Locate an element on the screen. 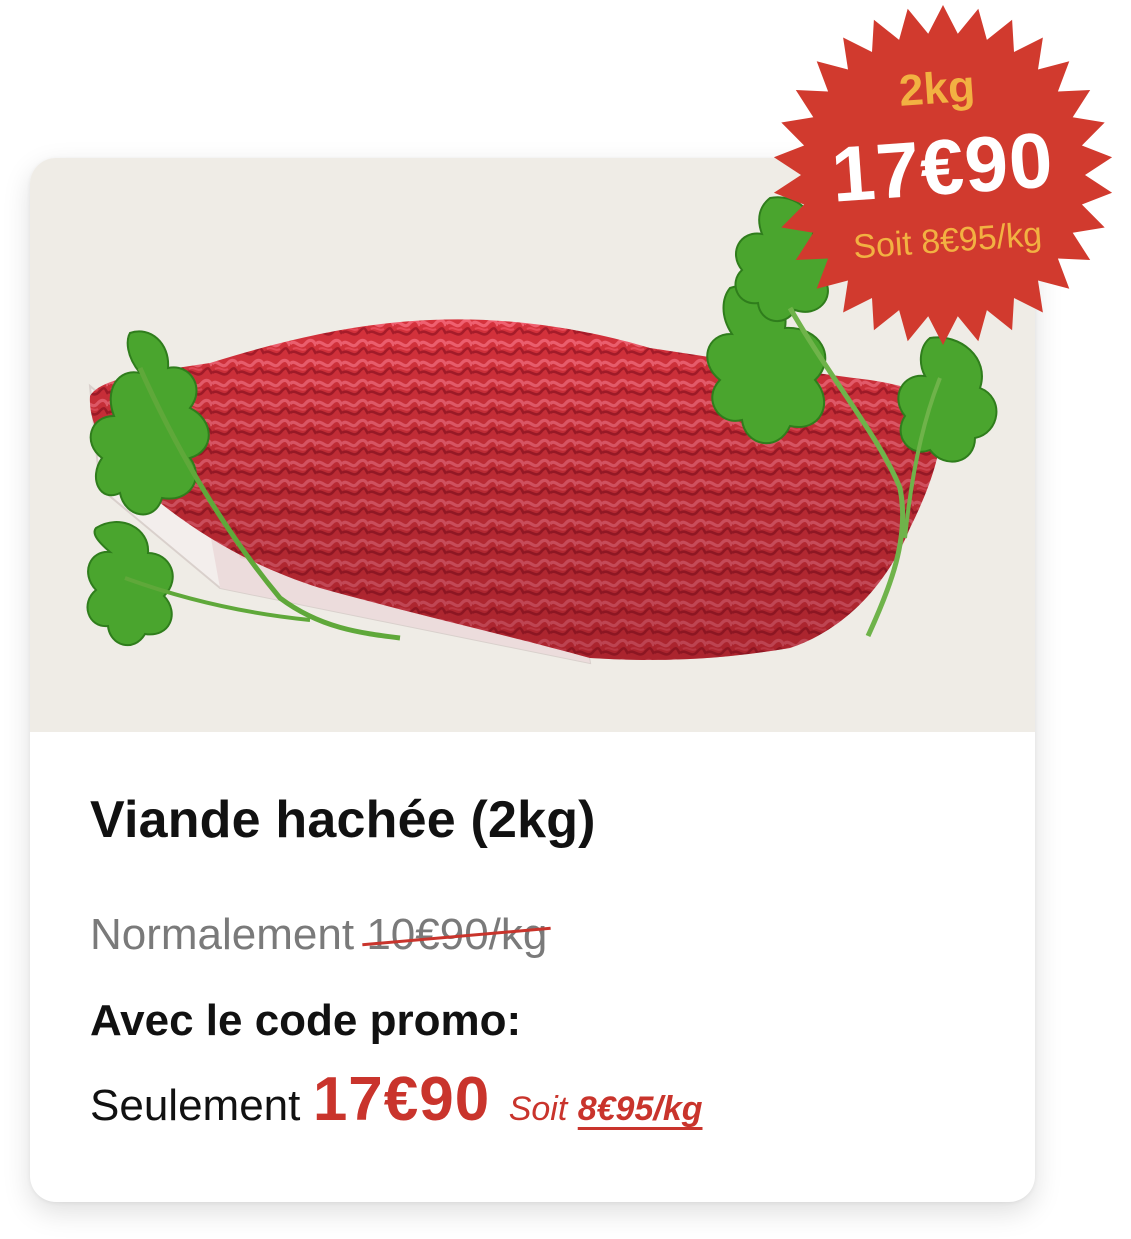  final-price: 17€90 is located at coordinates (401, 1099).